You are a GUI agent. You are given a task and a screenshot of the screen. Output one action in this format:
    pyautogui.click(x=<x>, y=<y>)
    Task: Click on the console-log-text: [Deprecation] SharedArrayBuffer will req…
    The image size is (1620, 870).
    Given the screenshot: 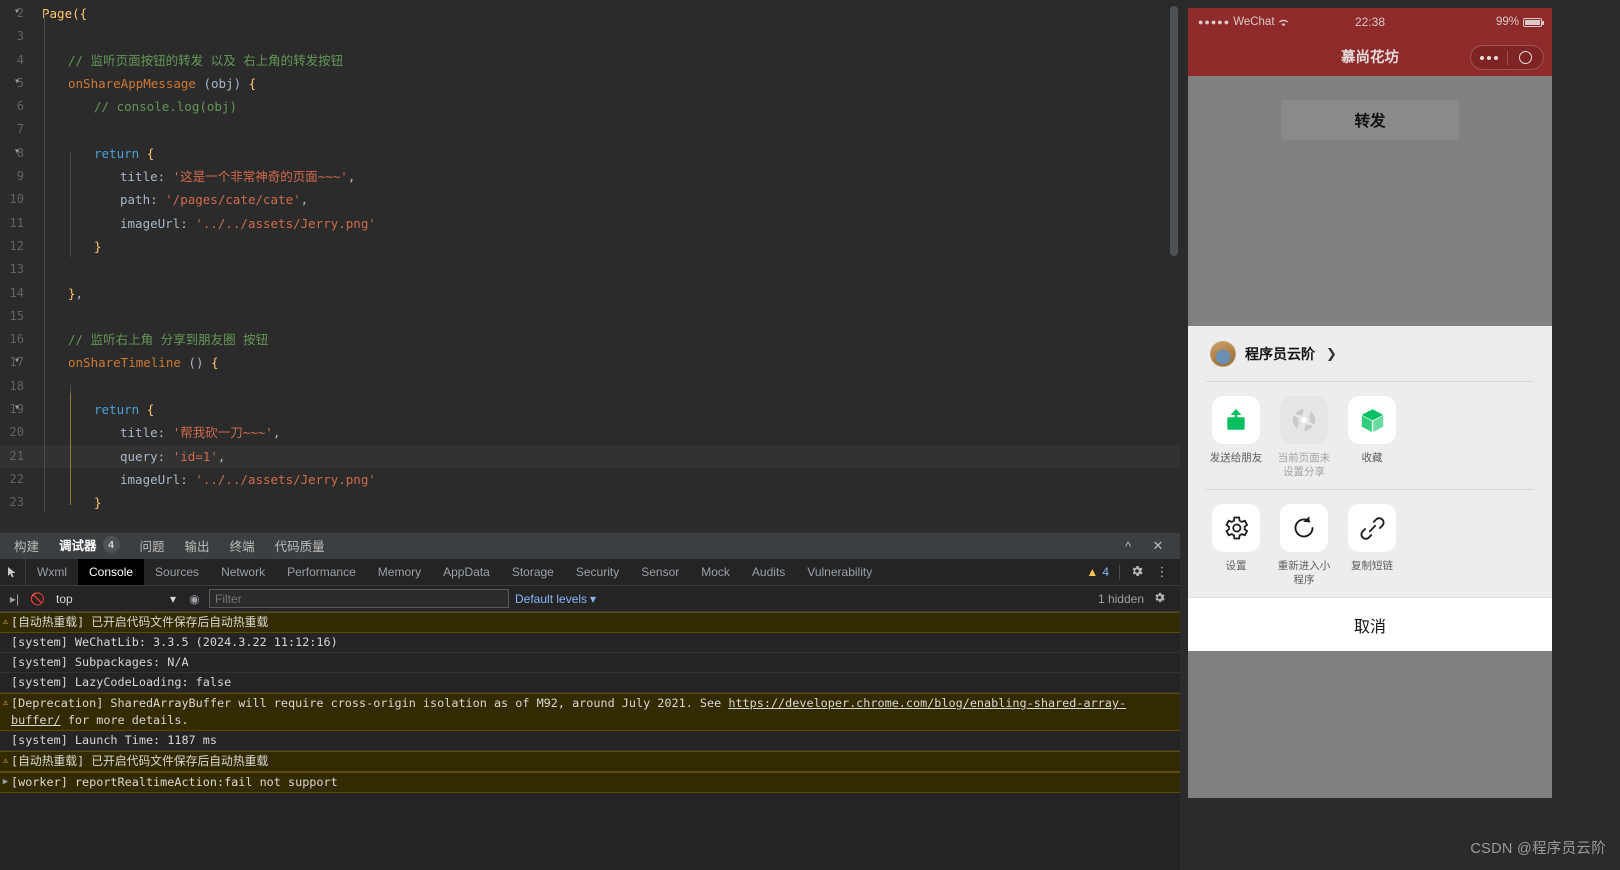 What is the action you would take?
    pyautogui.click(x=595, y=712)
    